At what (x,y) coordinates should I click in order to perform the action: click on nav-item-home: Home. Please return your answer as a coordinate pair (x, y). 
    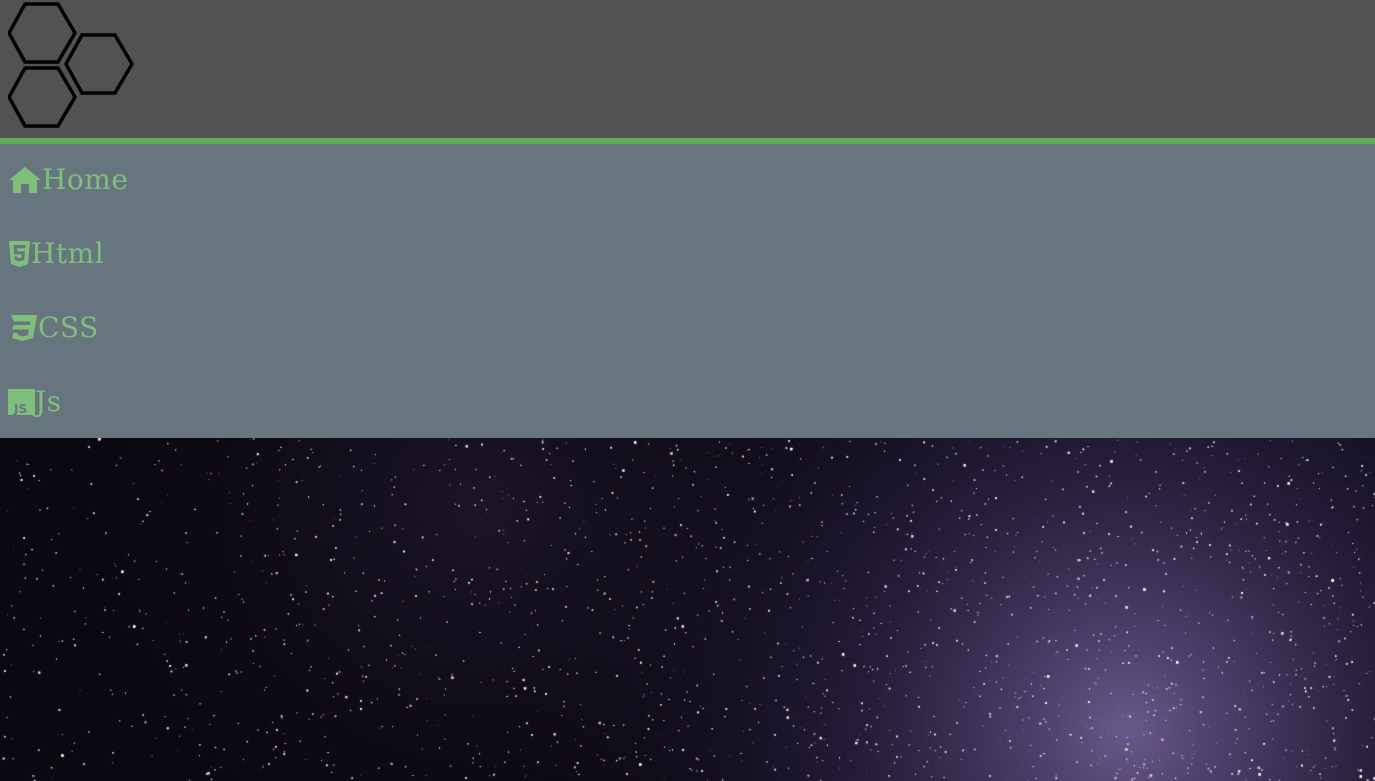
    Looking at the image, I should click on (68, 180).